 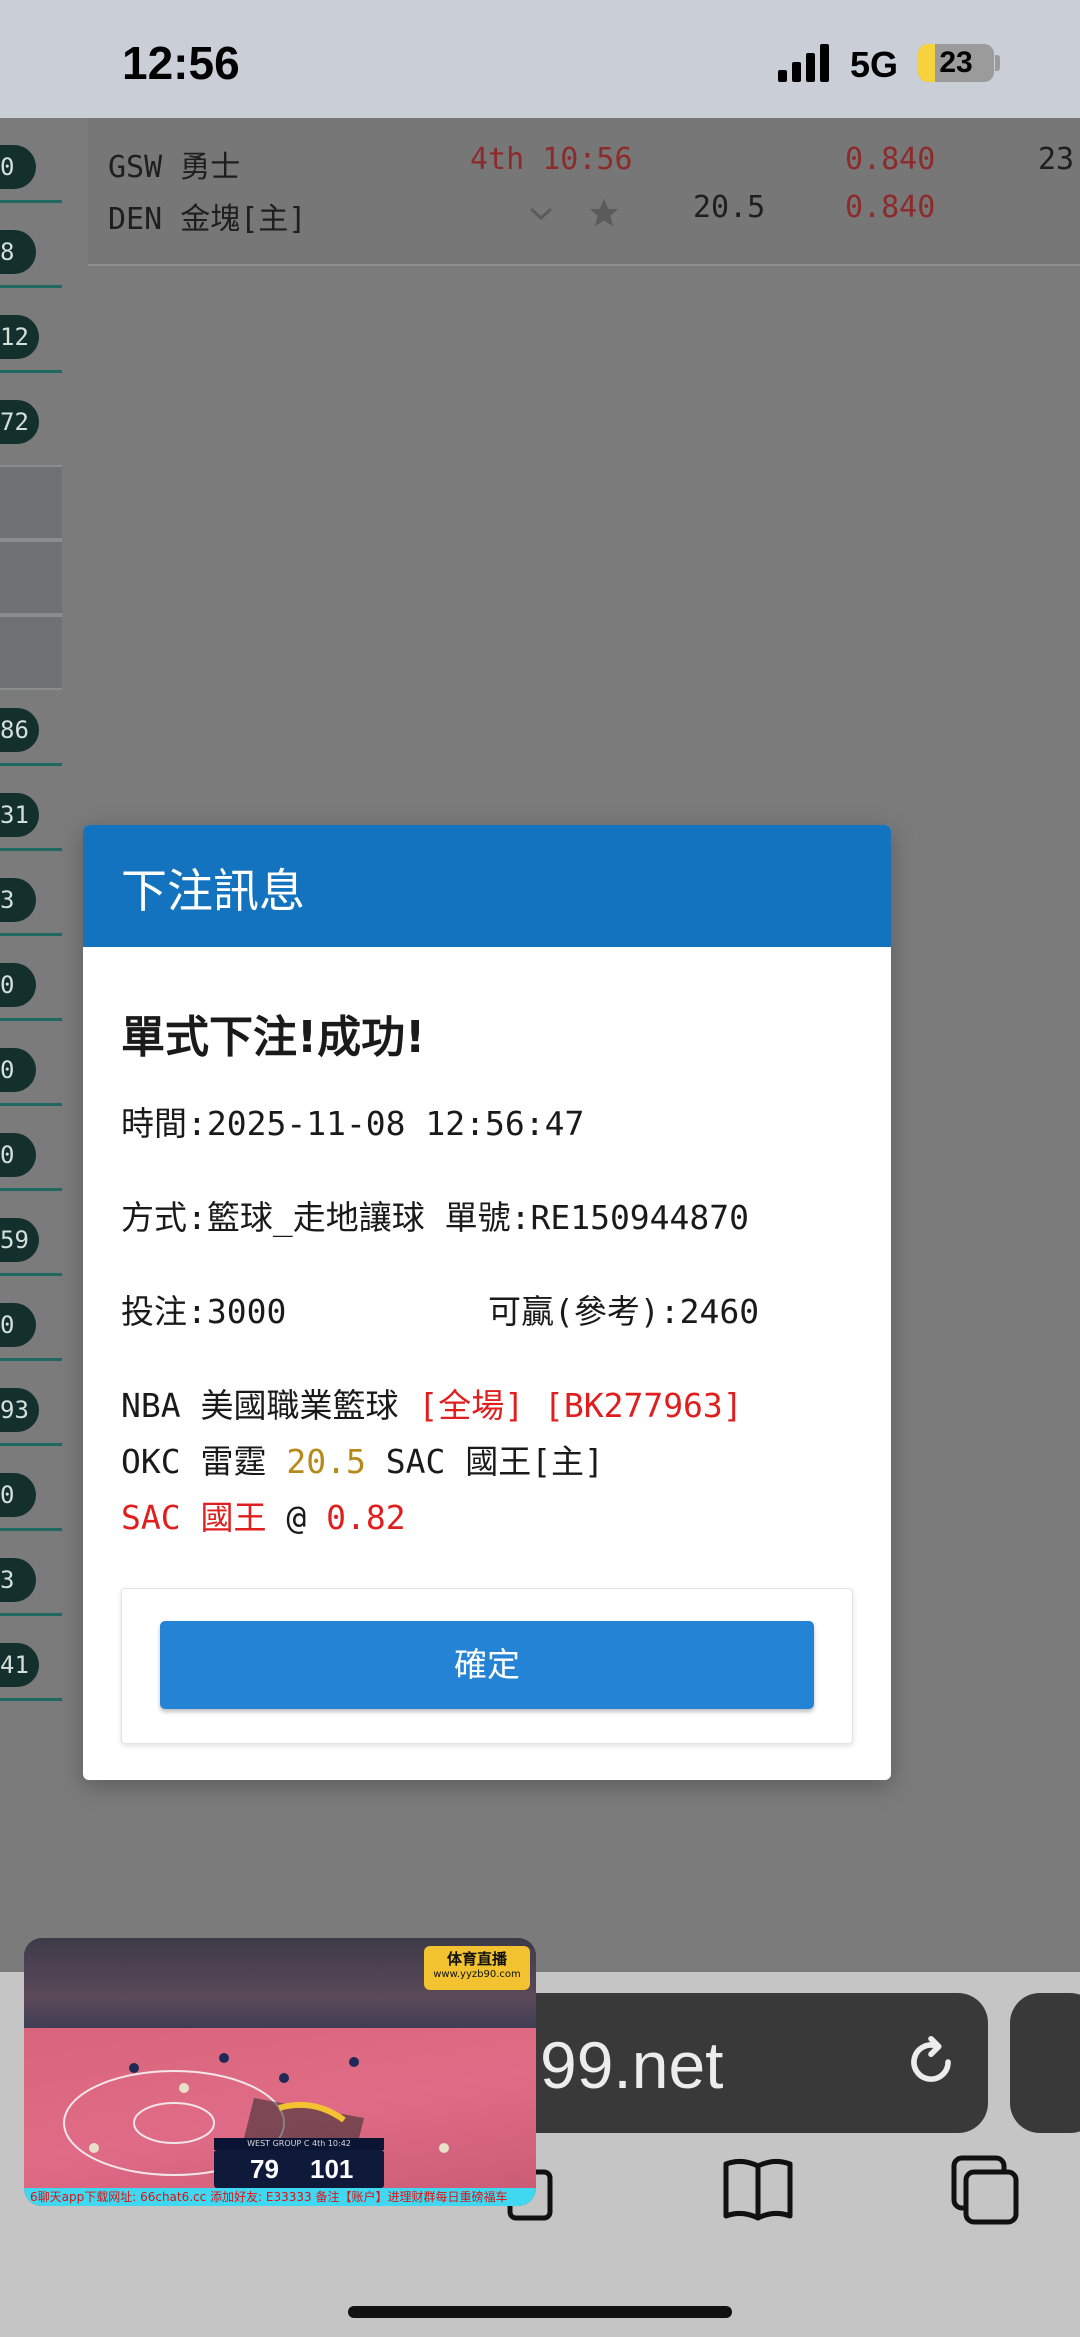 I want to click on broadcast-logo: 体育直播 www.yyzb90.com, so click(x=477, y=1968).